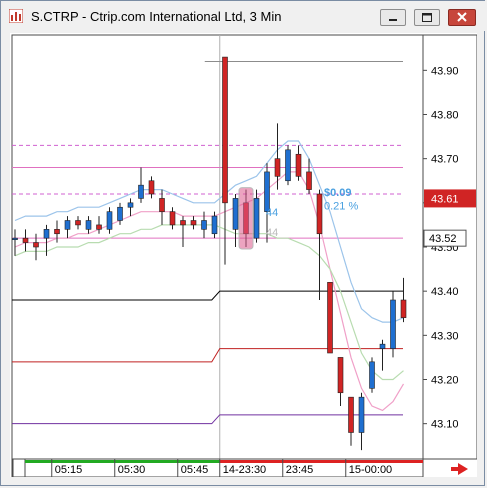 This screenshot has width=487, height=488. Describe the element at coordinates (244, 470) in the screenshot. I see `x-tick-label: 14-23:30` at that location.